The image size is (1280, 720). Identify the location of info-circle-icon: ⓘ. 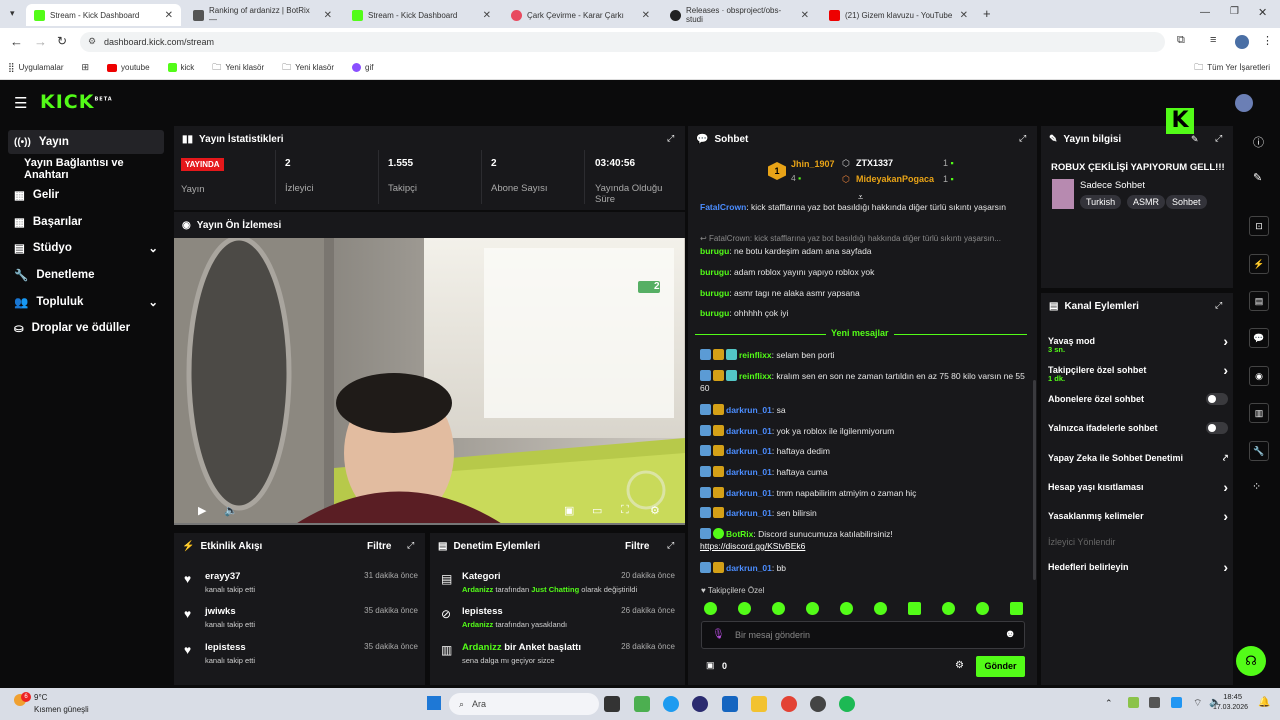
(1258, 142).